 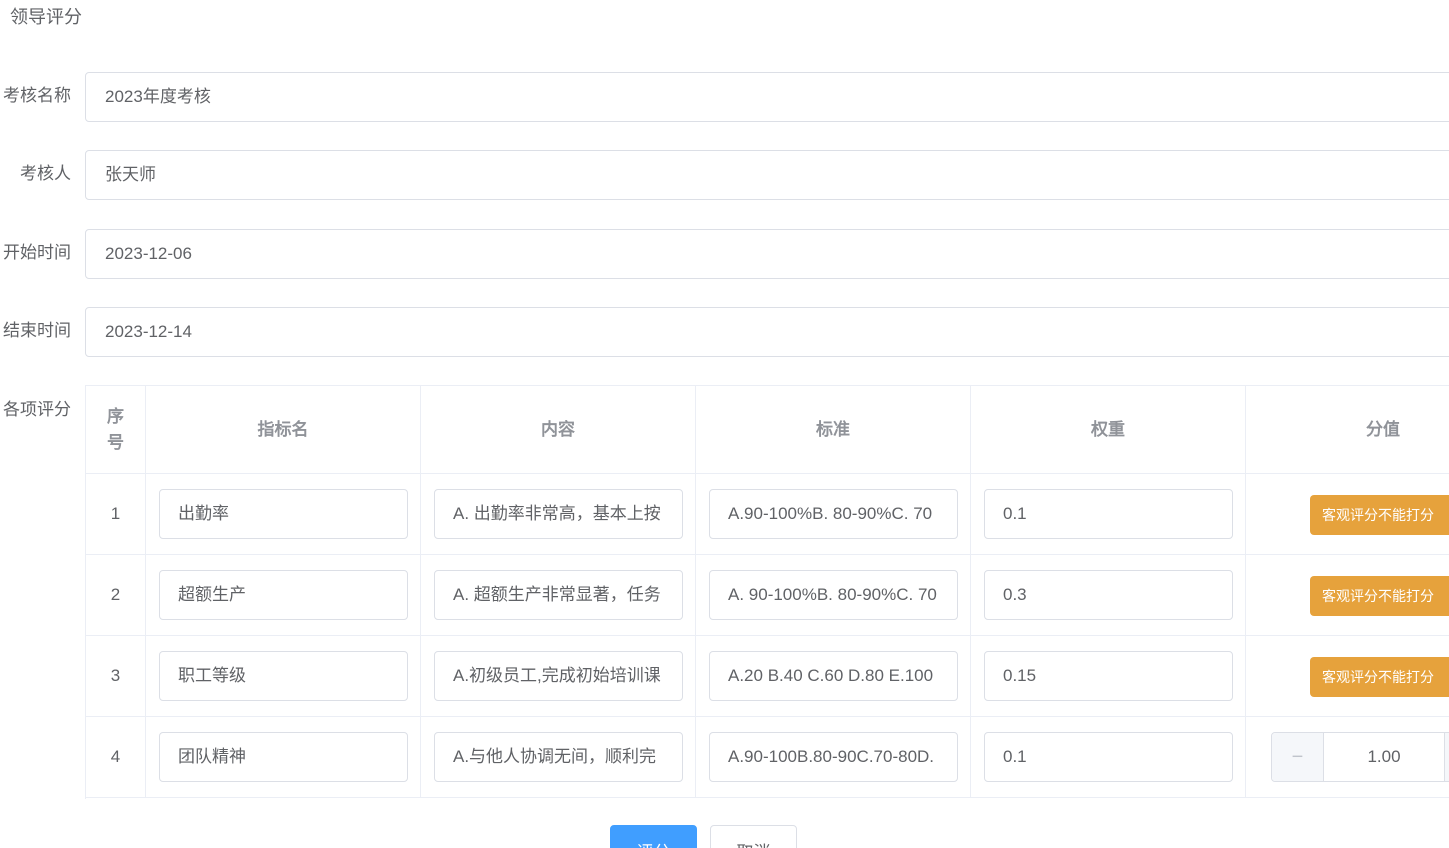 What do you see at coordinates (558, 430) in the screenshot?
I see `header-content: 内容` at bounding box center [558, 430].